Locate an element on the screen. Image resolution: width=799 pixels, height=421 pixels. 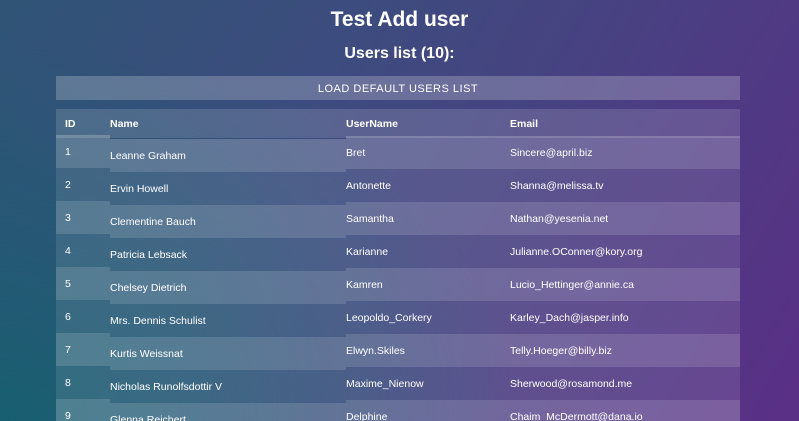
user-id-cell: 7 is located at coordinates (83, 349).